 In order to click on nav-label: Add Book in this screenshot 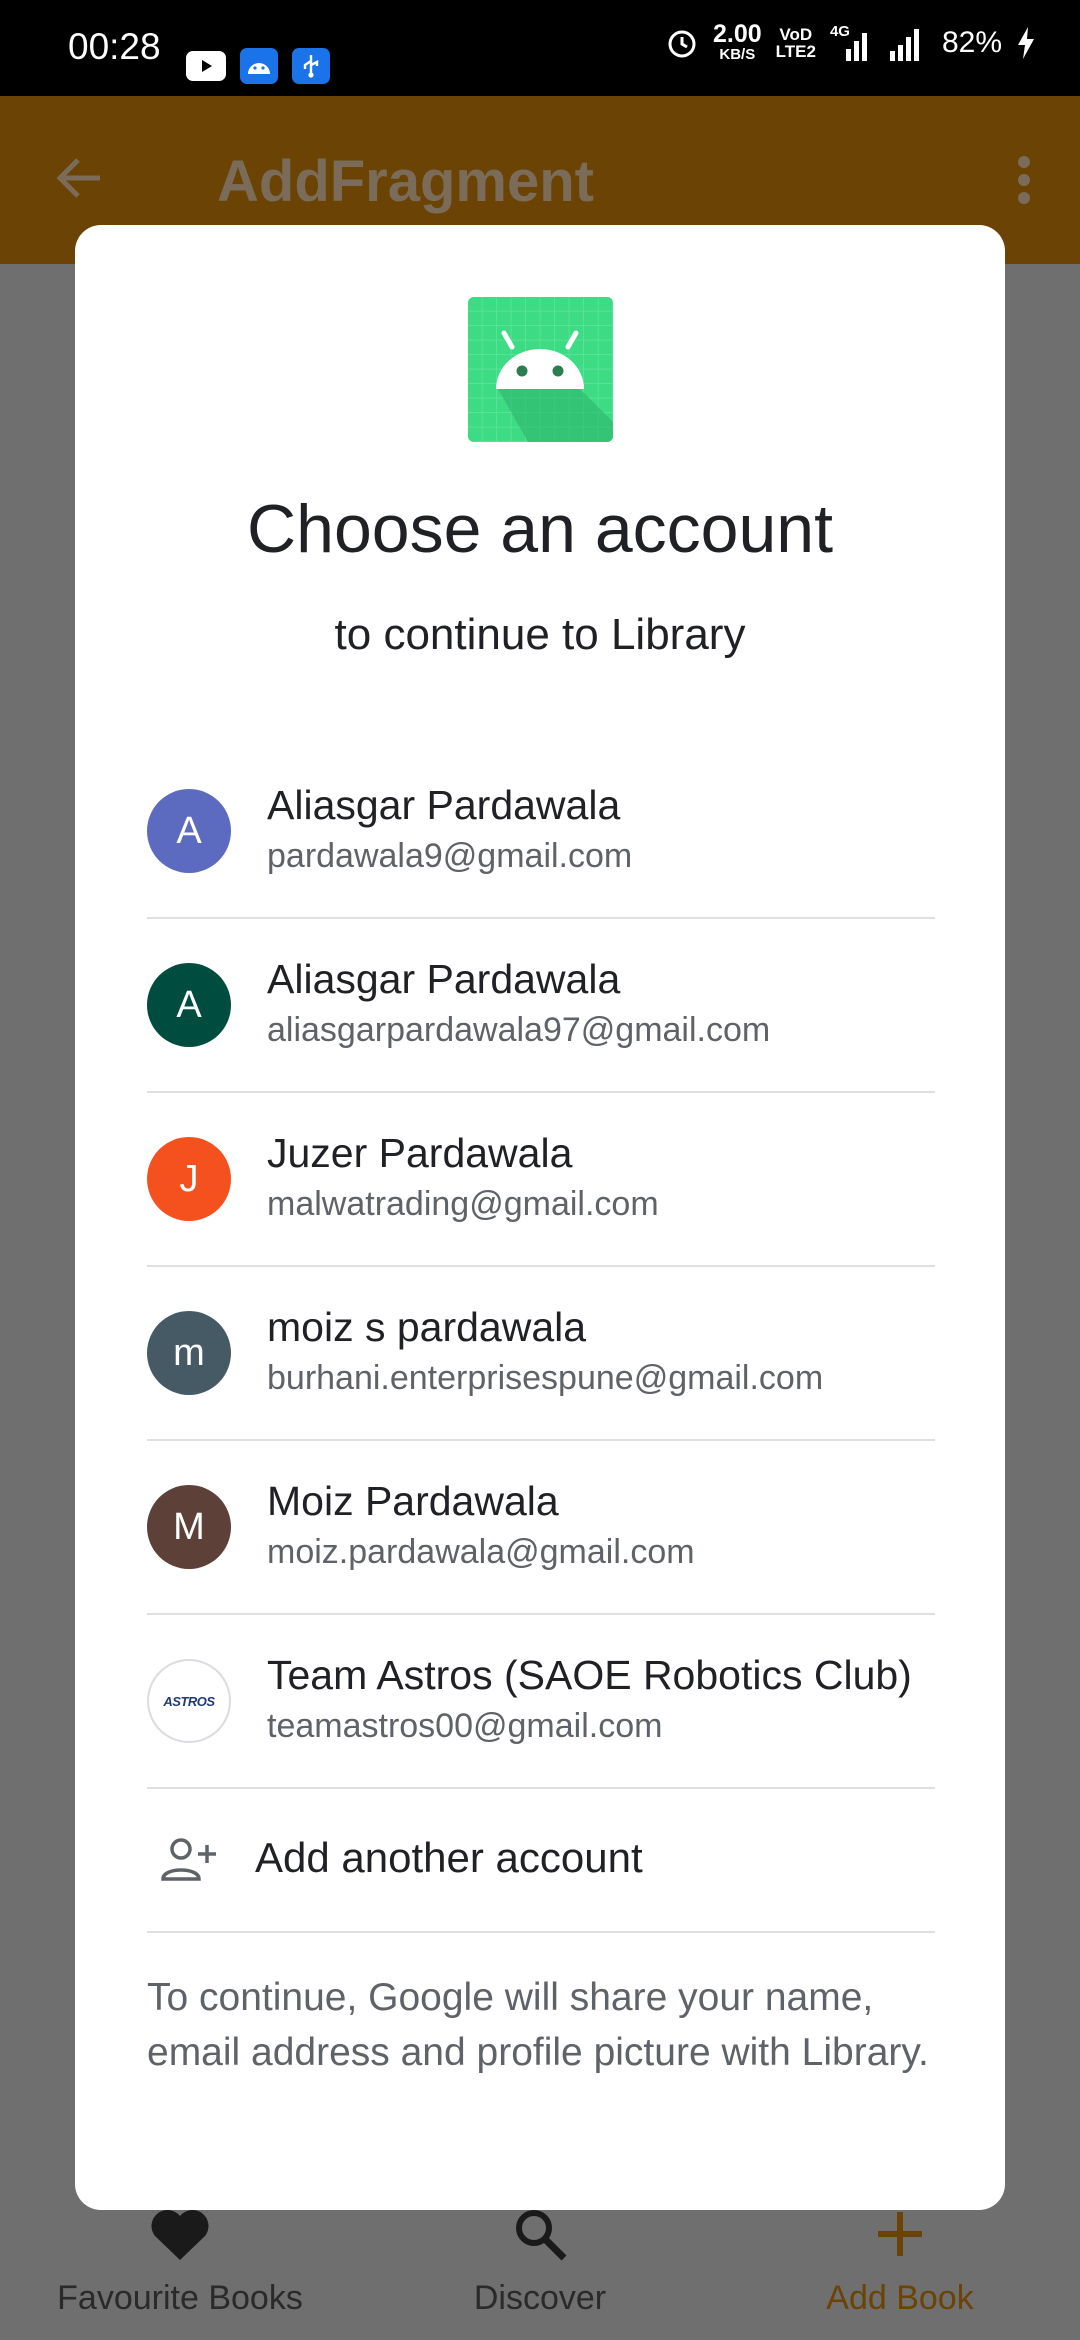, I will do `click(900, 2298)`.